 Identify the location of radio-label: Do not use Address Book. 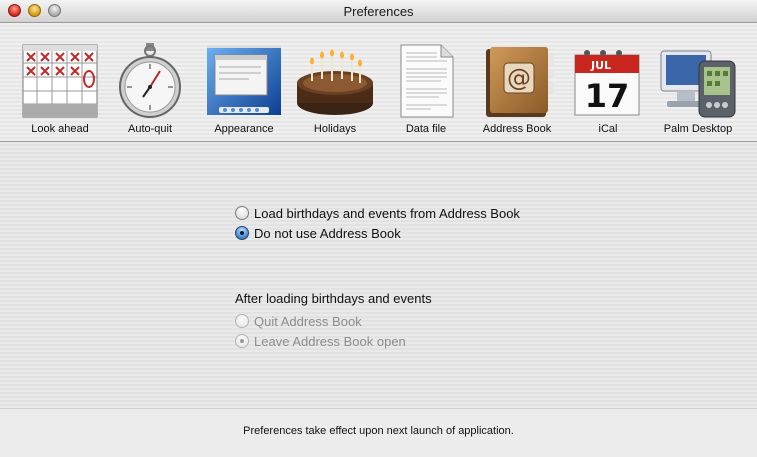
(327, 233).